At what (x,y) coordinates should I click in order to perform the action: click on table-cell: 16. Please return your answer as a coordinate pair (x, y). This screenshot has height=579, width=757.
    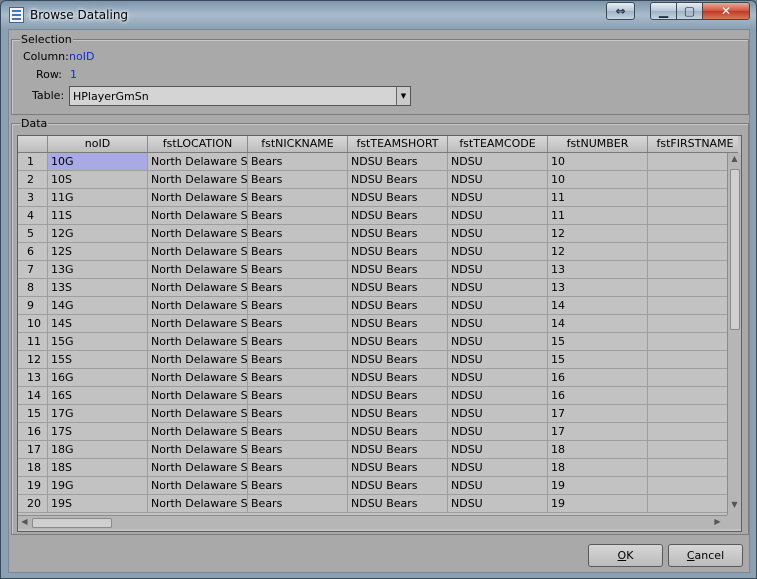
    Looking at the image, I should click on (598, 378).